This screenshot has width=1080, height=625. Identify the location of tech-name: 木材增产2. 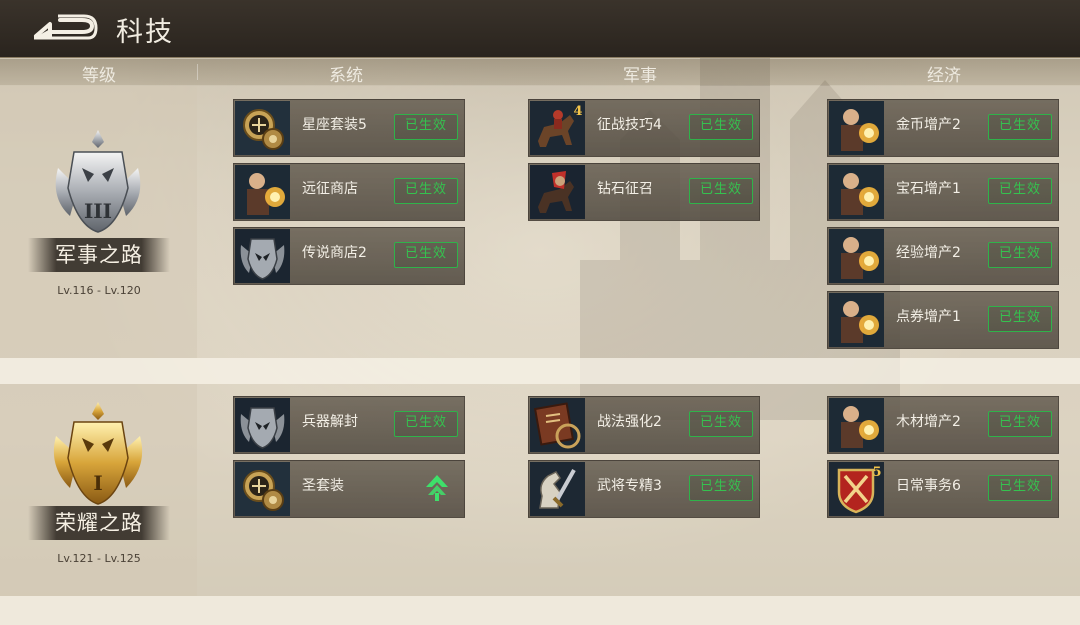
(928, 422).